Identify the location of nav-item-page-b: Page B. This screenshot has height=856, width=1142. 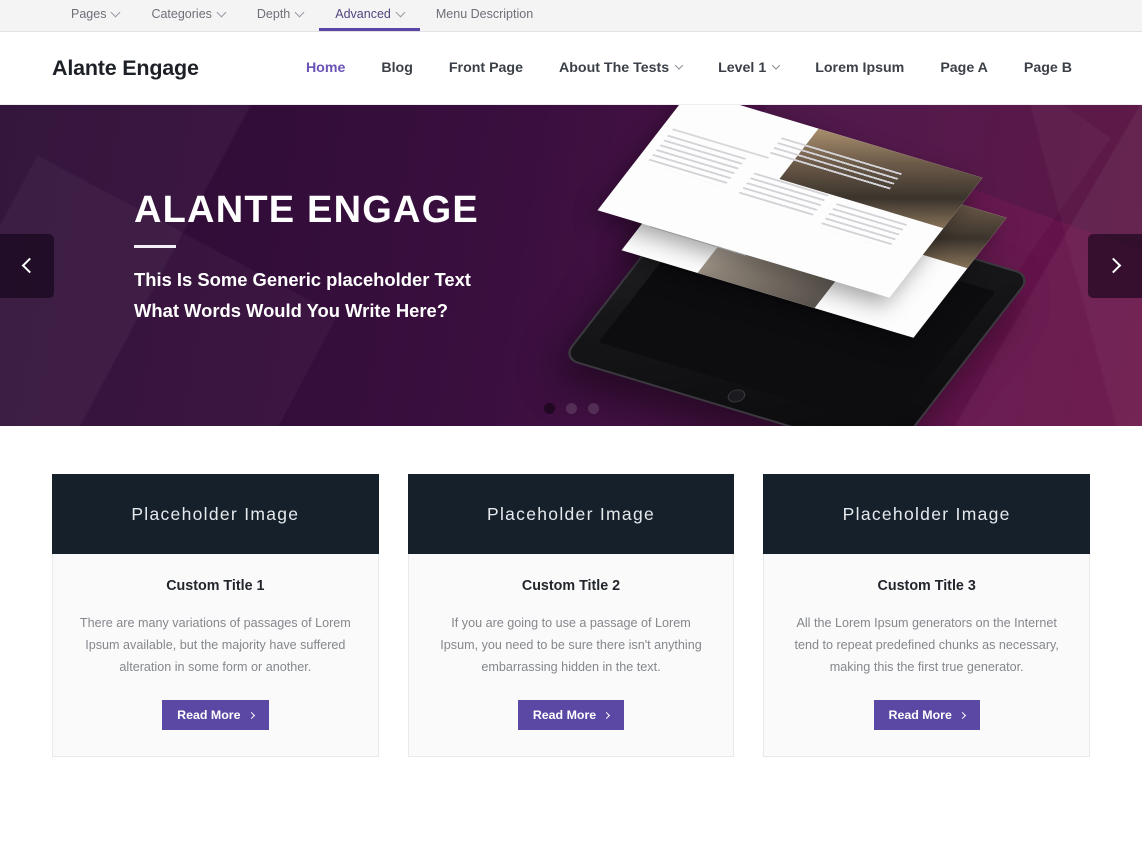
(1048, 68).